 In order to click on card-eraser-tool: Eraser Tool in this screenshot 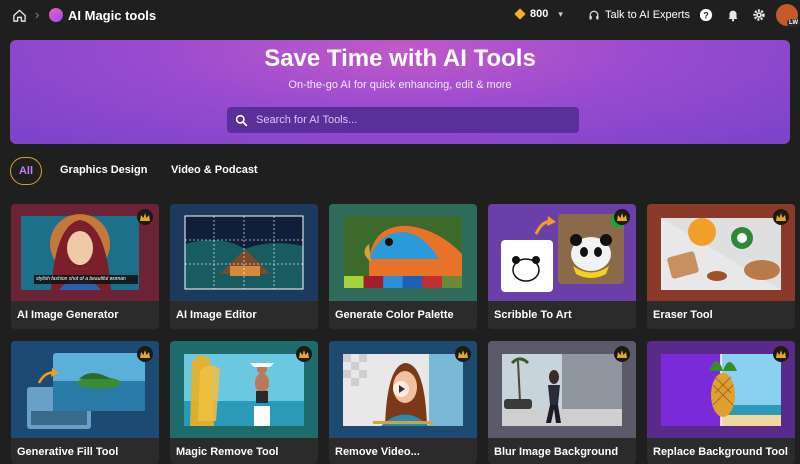, I will do `click(721, 266)`.